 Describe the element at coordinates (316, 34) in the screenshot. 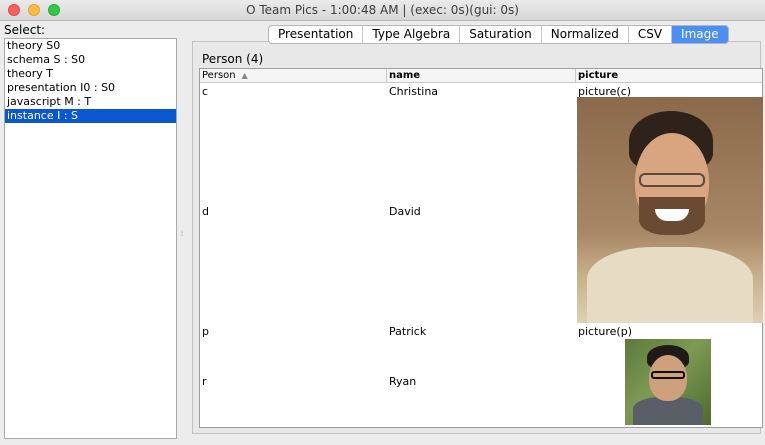

I see `tab-presentation: Presentation` at that location.